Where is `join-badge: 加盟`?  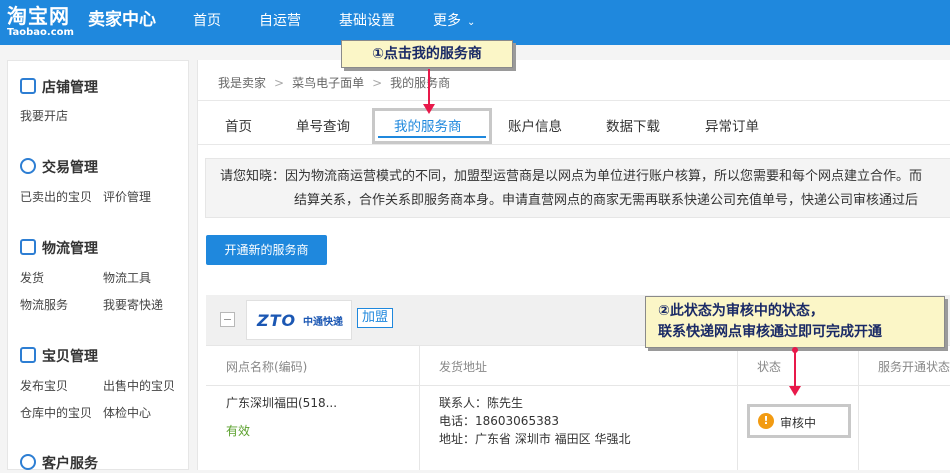
join-badge: 加盟 is located at coordinates (375, 318).